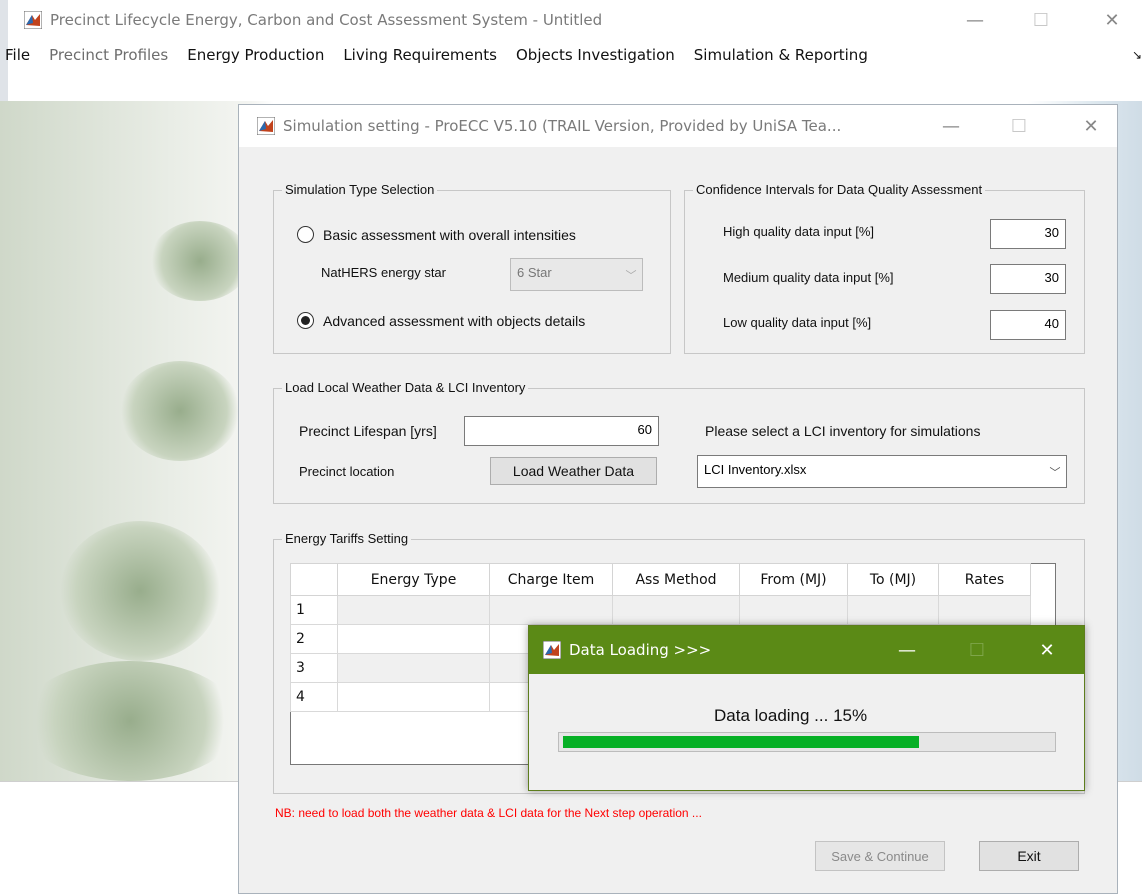  Describe the element at coordinates (1028, 325) in the screenshot. I see `low-quality-input: 40` at that location.